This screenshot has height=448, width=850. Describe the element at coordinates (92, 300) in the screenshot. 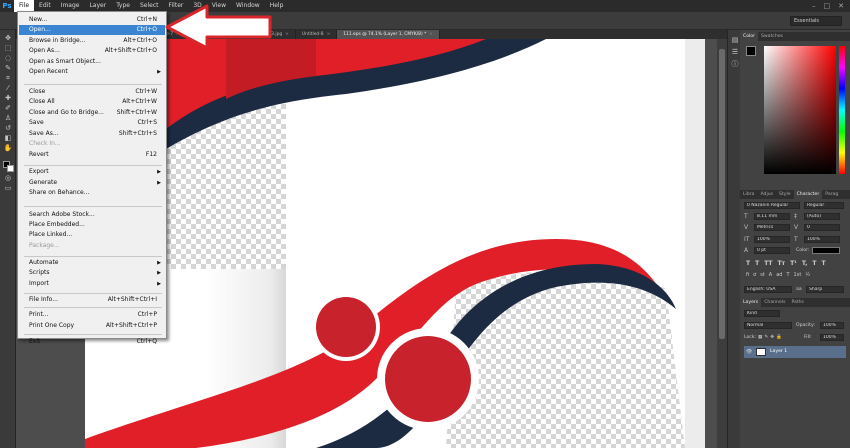

I see `menu-item-file-info: File Info... Alt+Shift+Ctrl+I` at that location.